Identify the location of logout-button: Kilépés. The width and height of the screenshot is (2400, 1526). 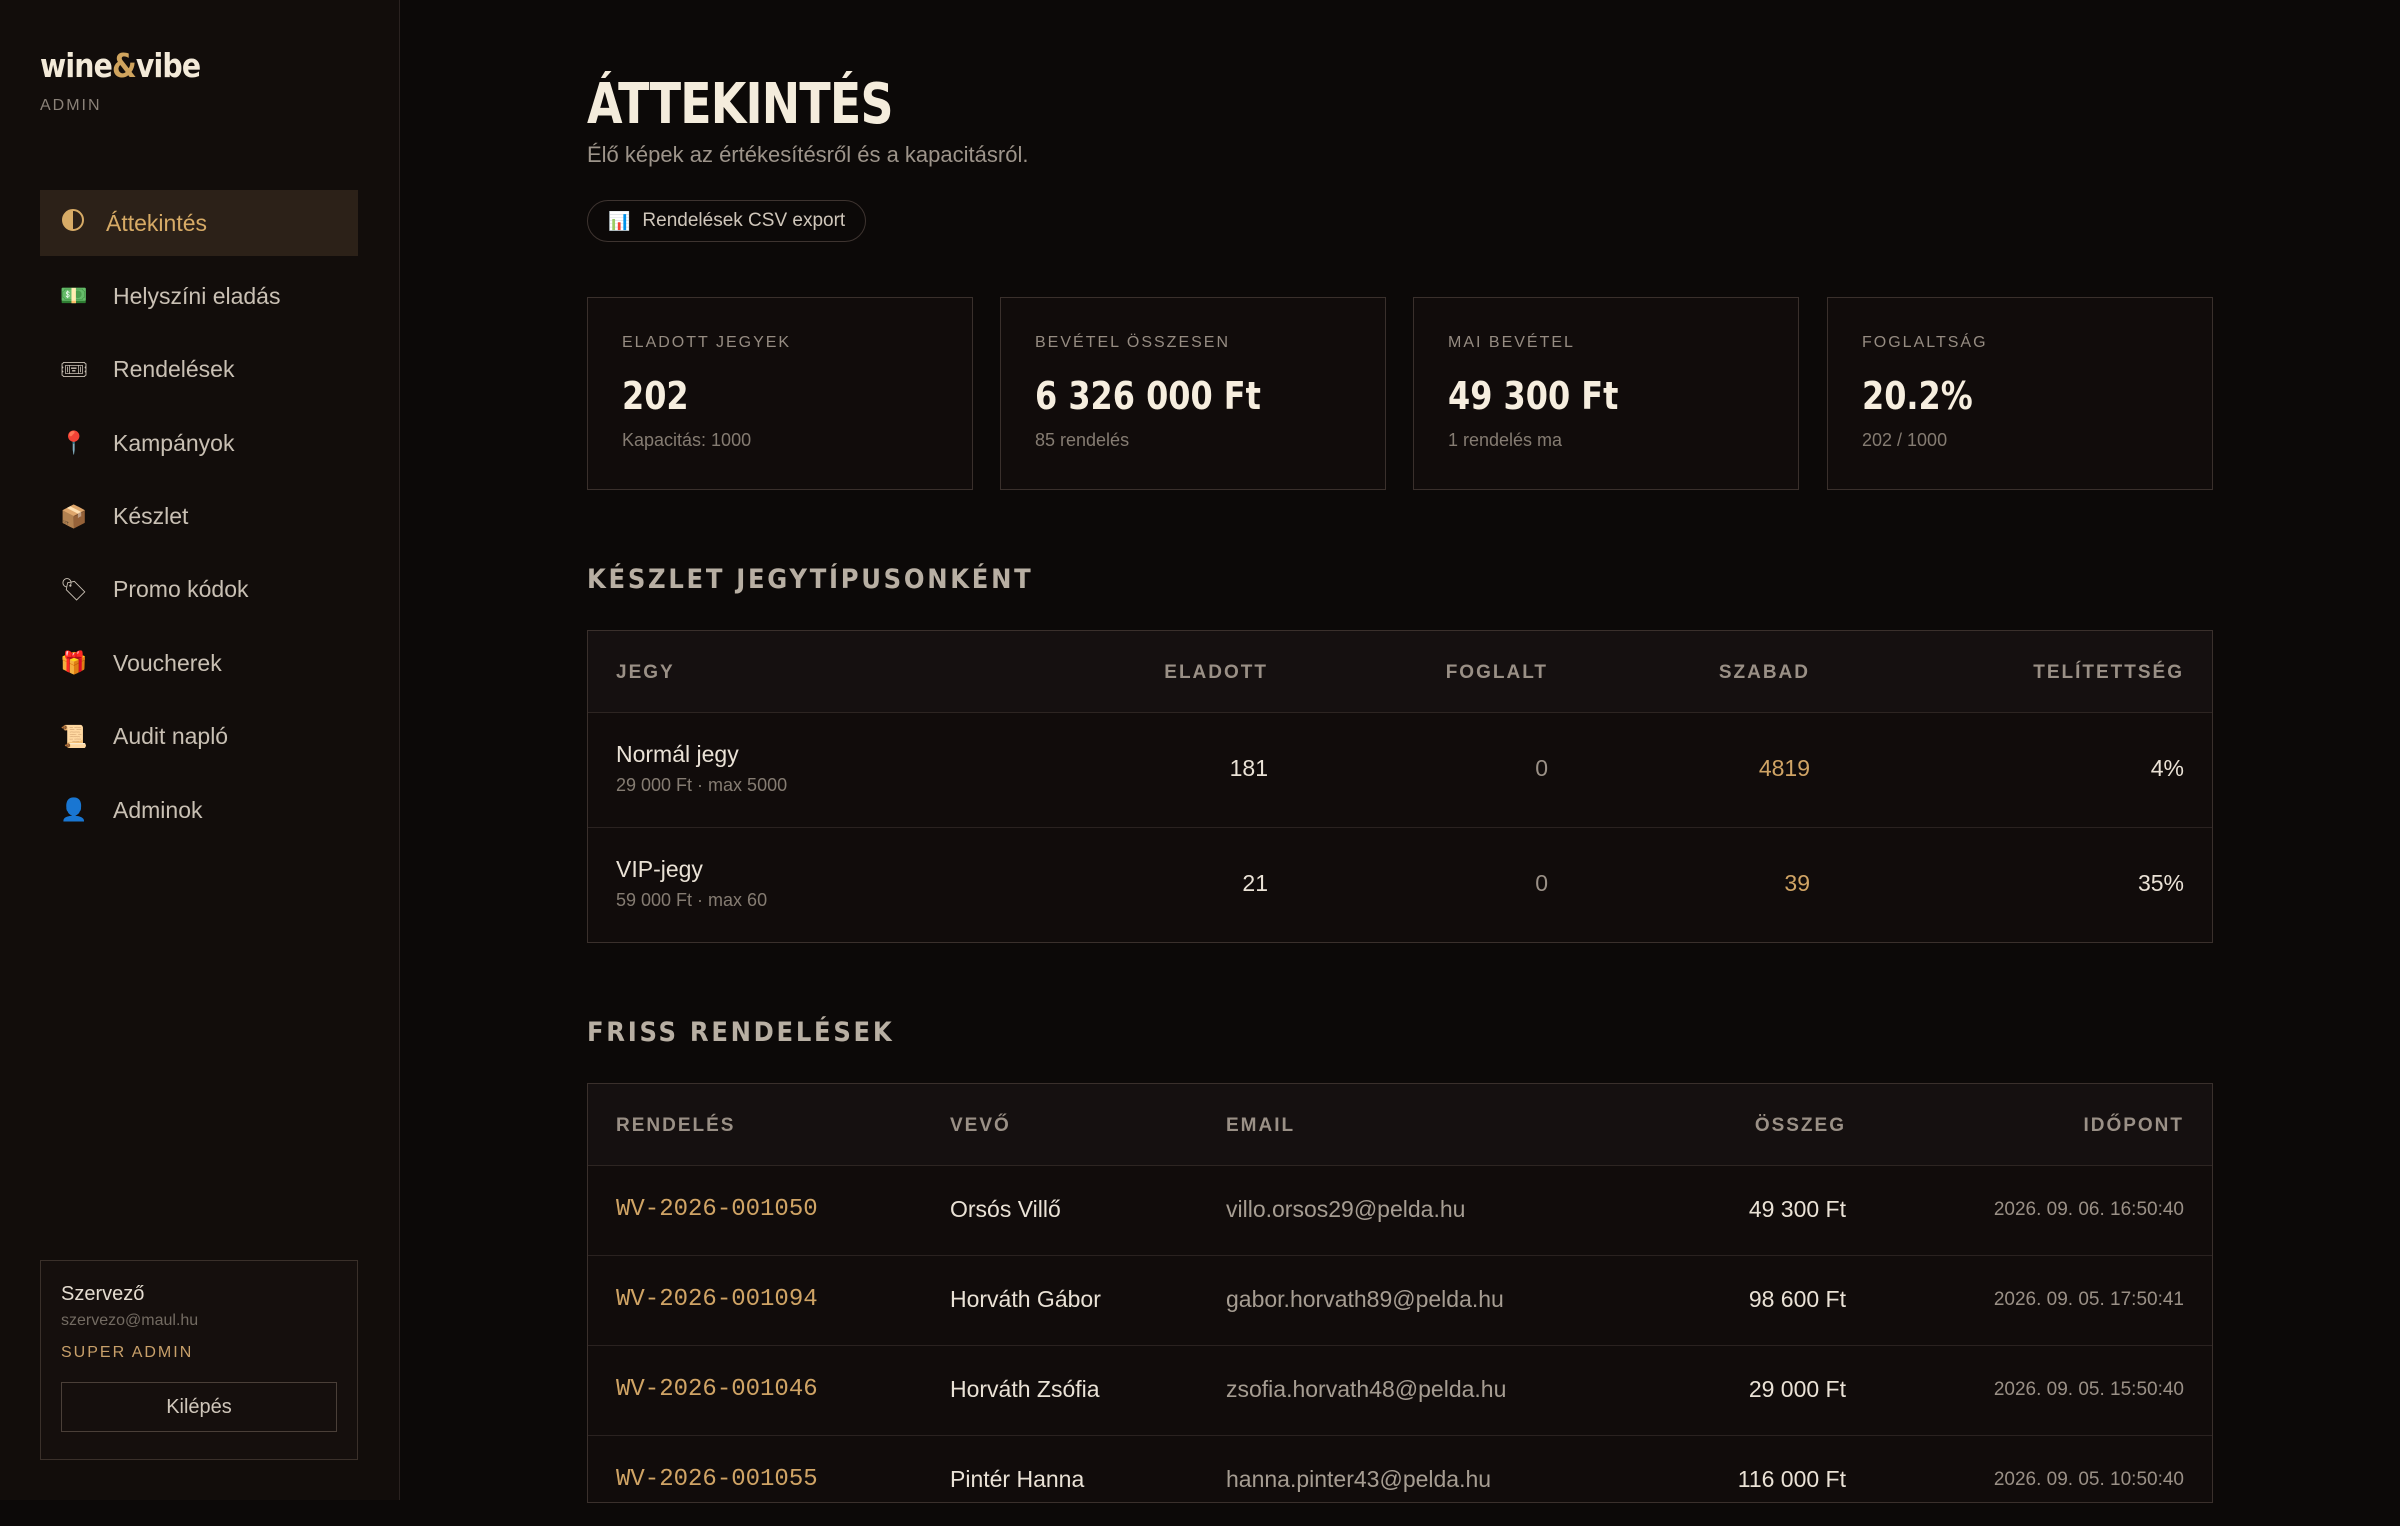
(199, 1407).